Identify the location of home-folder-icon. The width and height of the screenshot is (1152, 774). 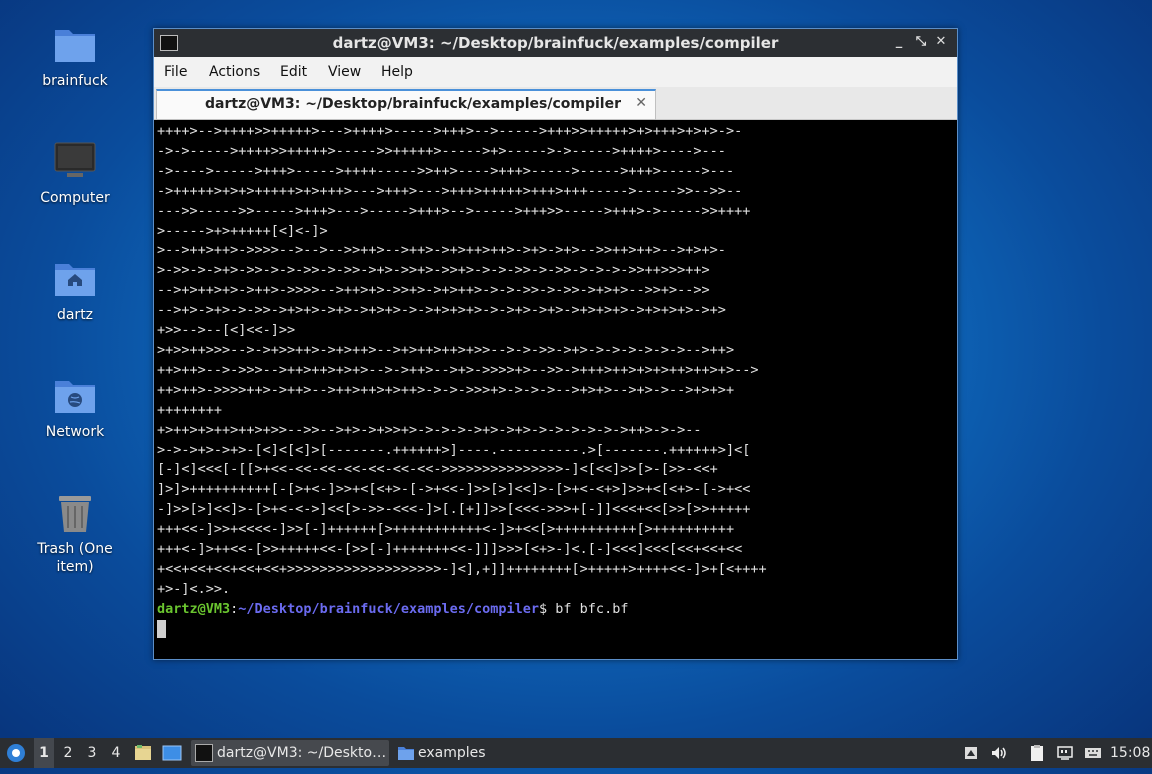
(75, 279).